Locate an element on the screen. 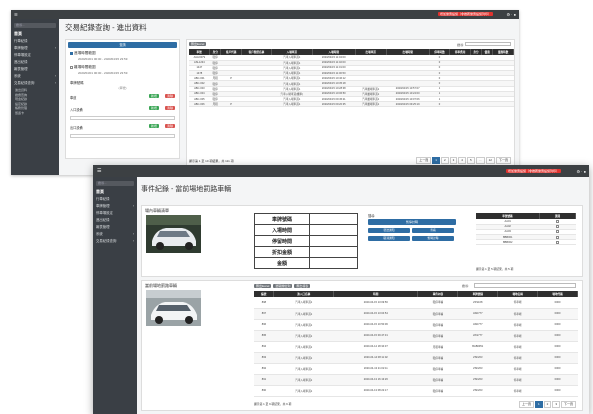 The width and height of the screenshot is (593, 414). toolbar-button: 選取欄位列 is located at coordinates (283, 286).